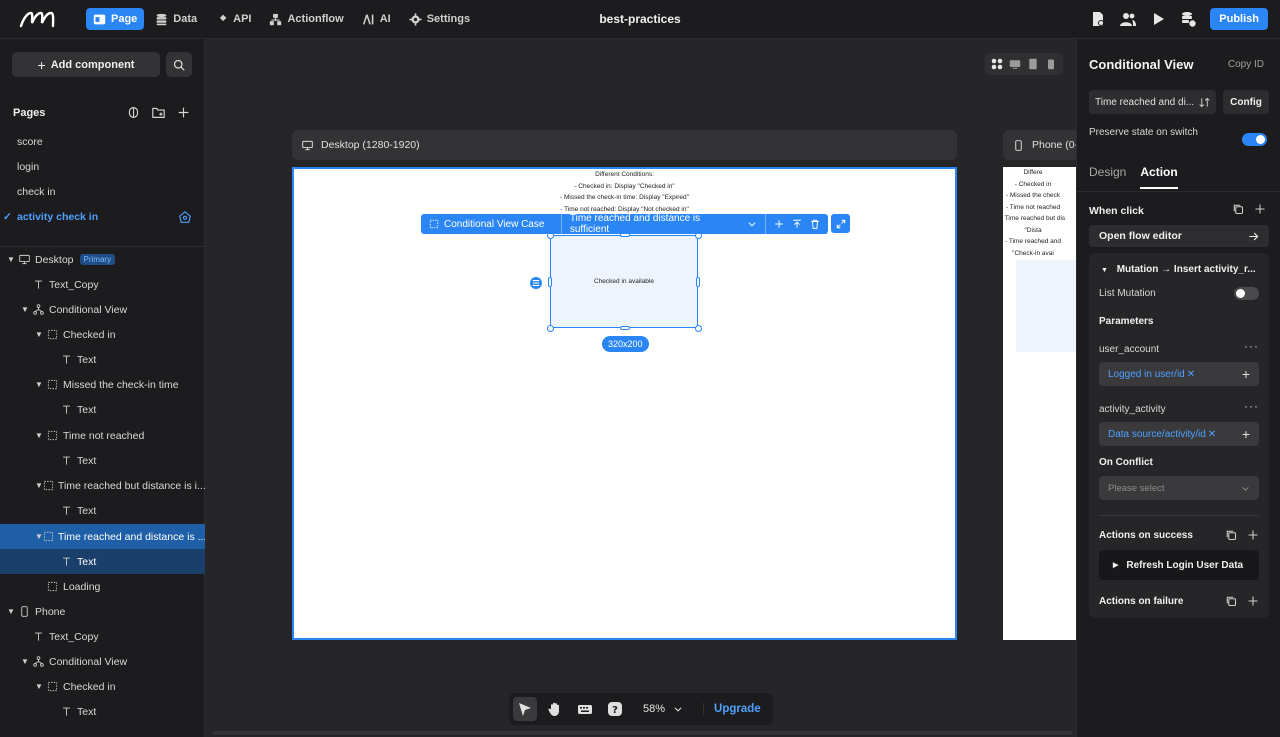 Image resolution: width=1280 pixels, height=737 pixels. I want to click on add-page-icon, so click(183, 112).